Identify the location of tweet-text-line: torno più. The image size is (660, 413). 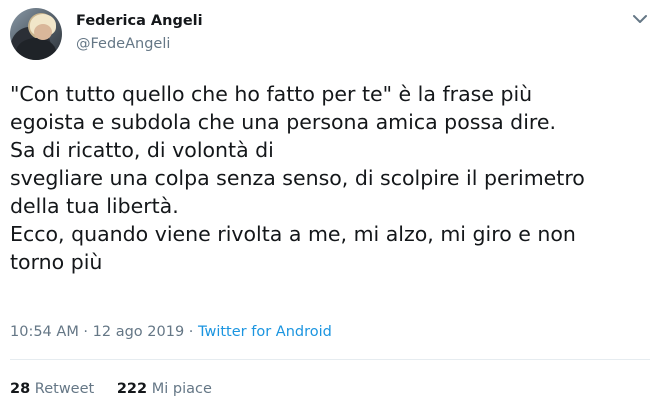
(56, 262).